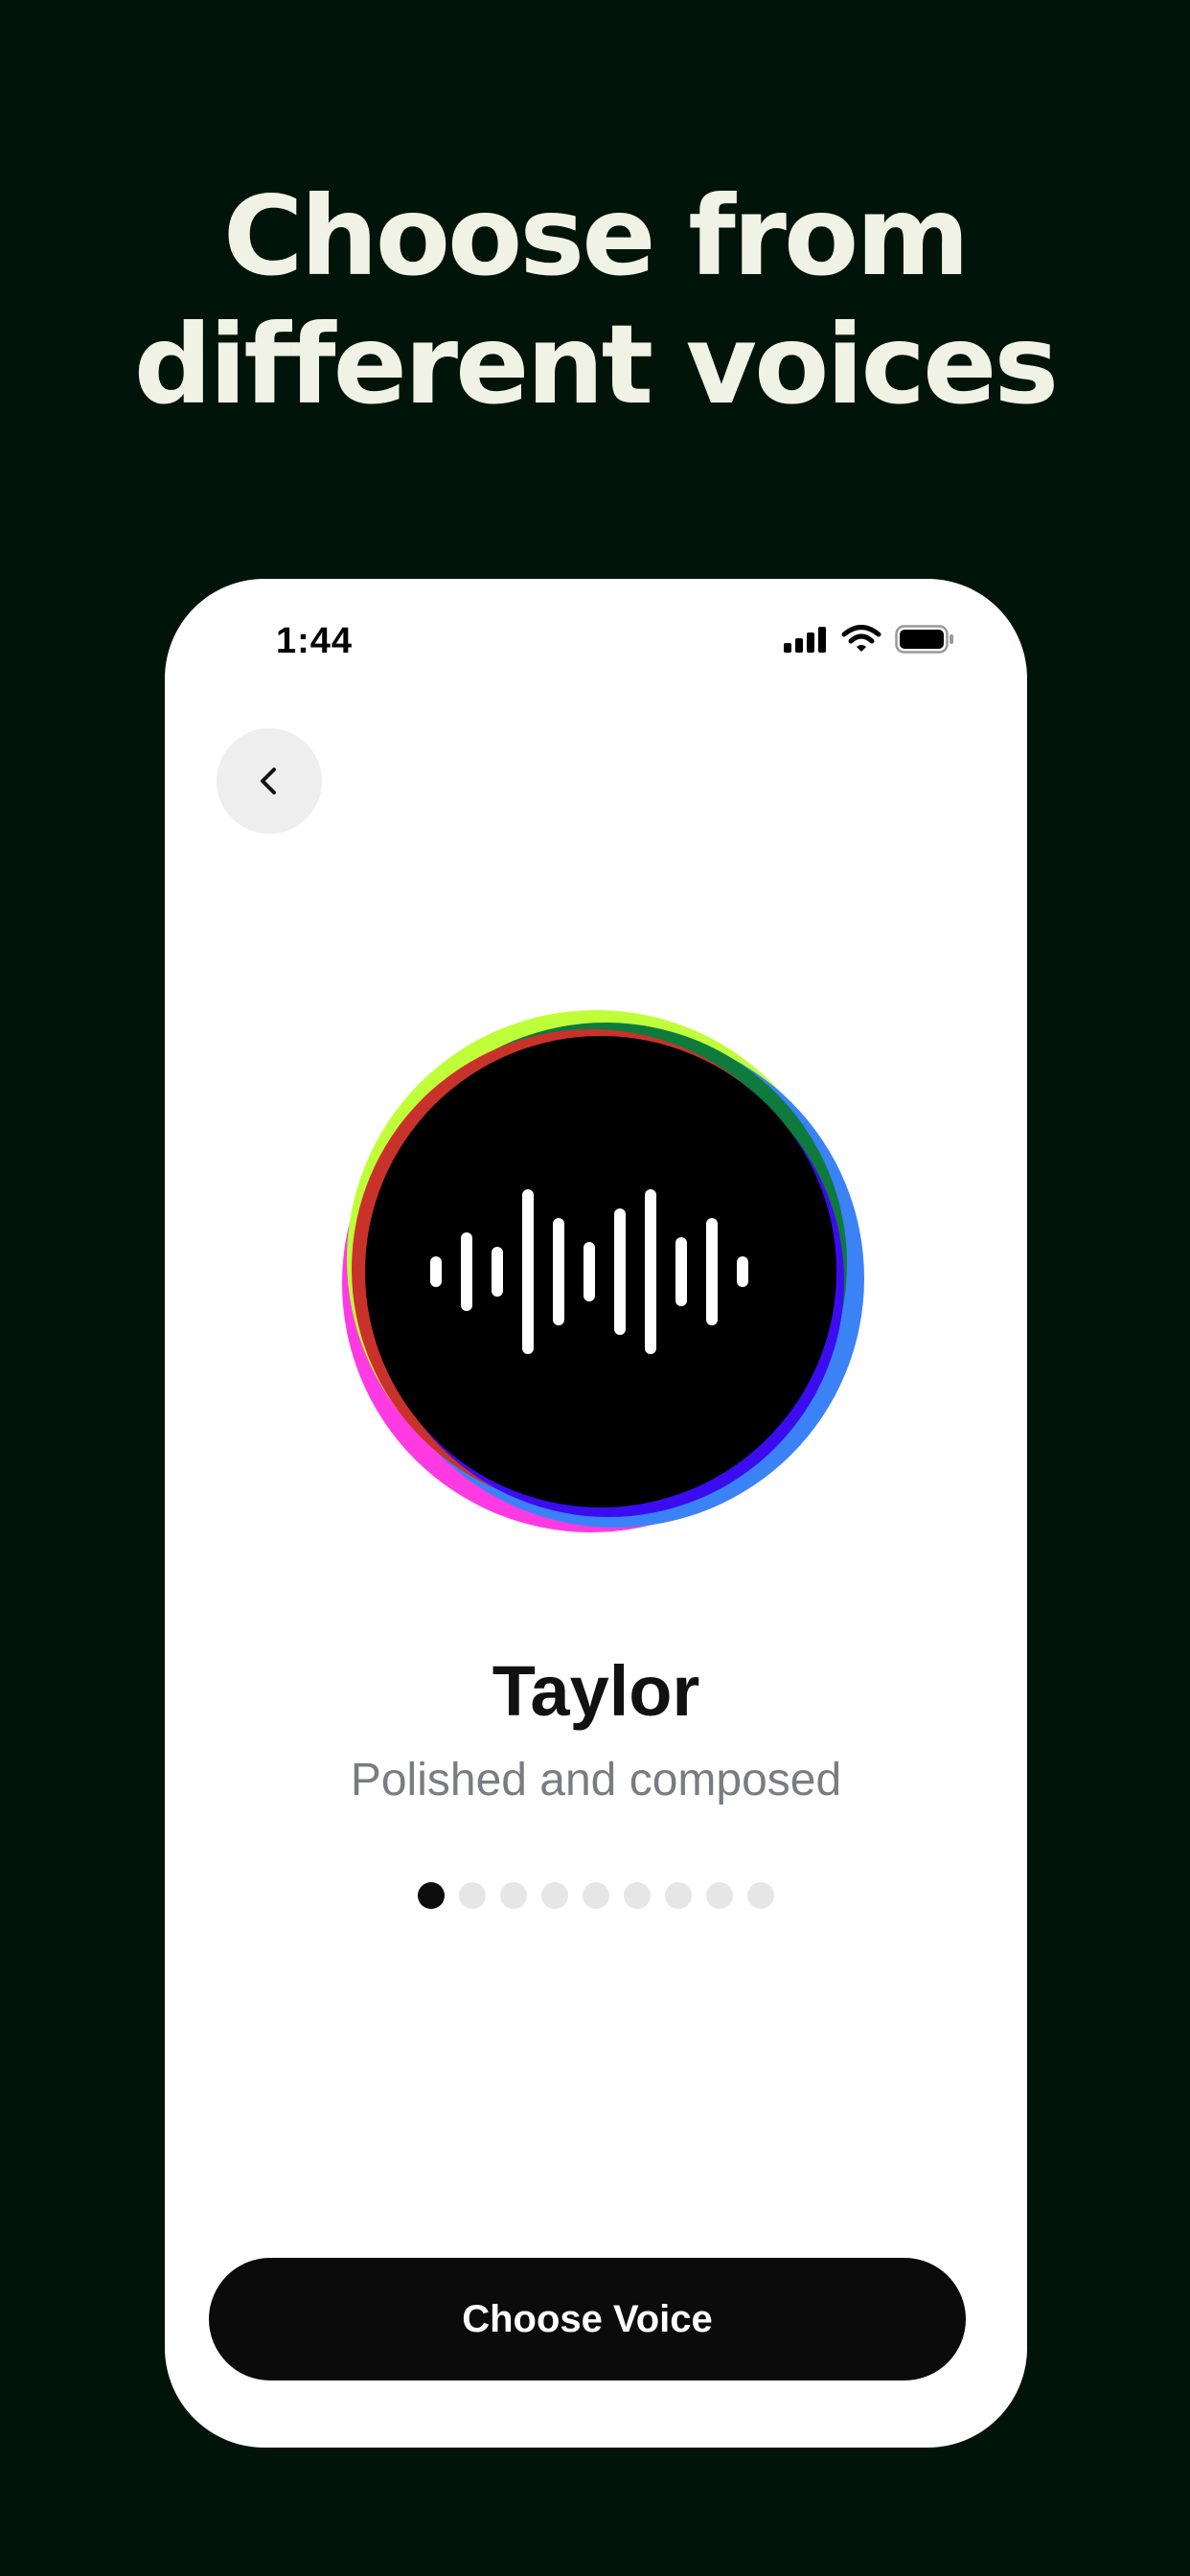 The height and width of the screenshot is (2576, 1190). What do you see at coordinates (315, 641) in the screenshot?
I see `status-time: 1:44` at bounding box center [315, 641].